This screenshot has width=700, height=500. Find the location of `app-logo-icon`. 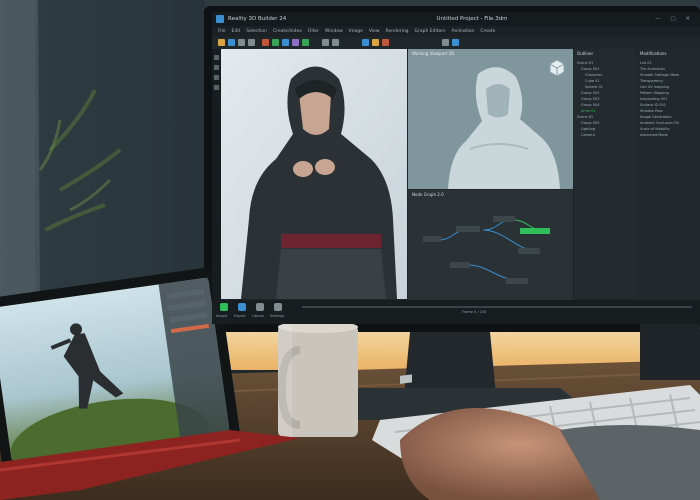

app-logo-icon is located at coordinates (220, 19).